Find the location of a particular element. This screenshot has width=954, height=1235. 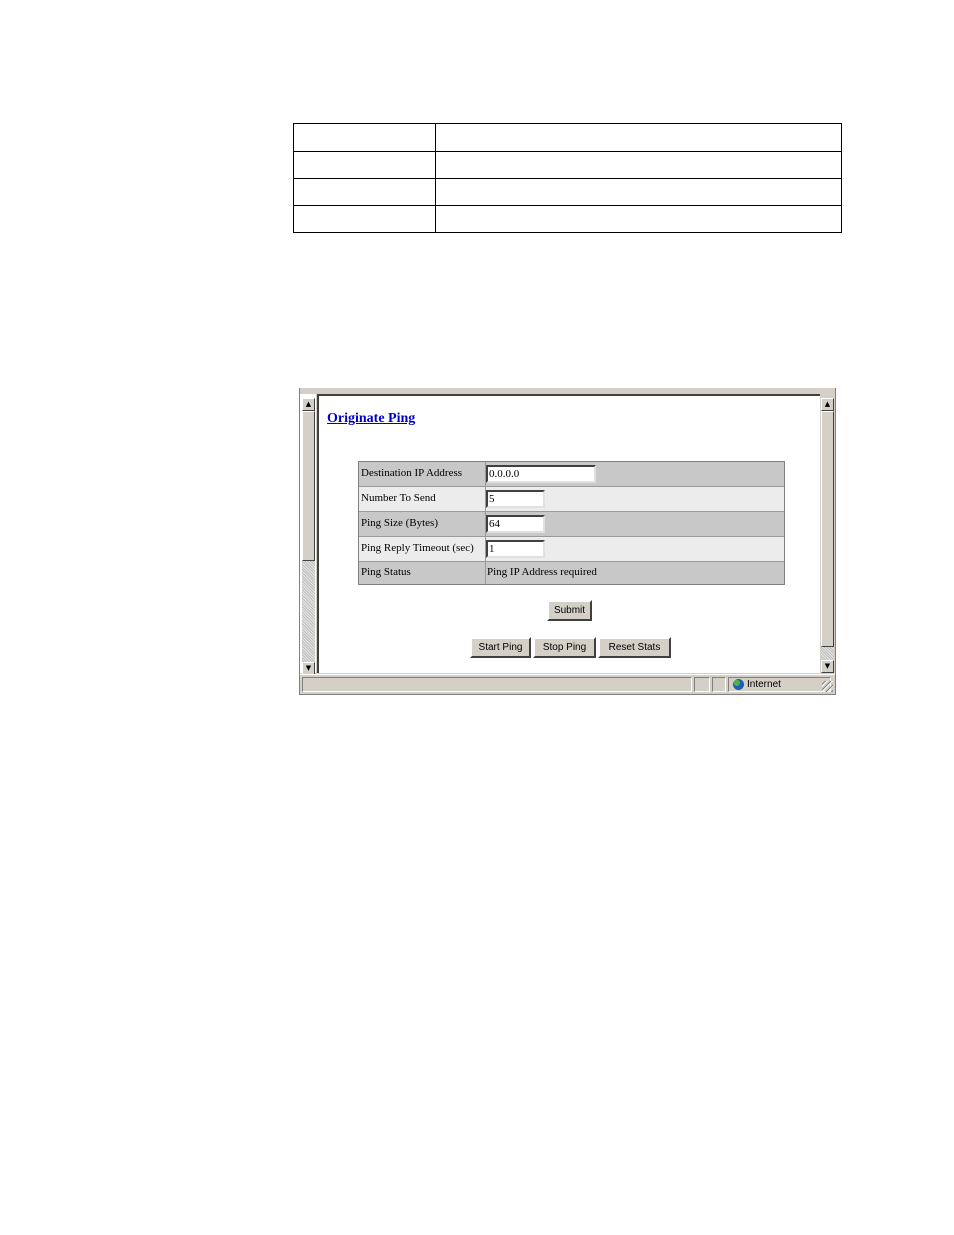

right-scroll-down-button: ▼ is located at coordinates (827, 666).